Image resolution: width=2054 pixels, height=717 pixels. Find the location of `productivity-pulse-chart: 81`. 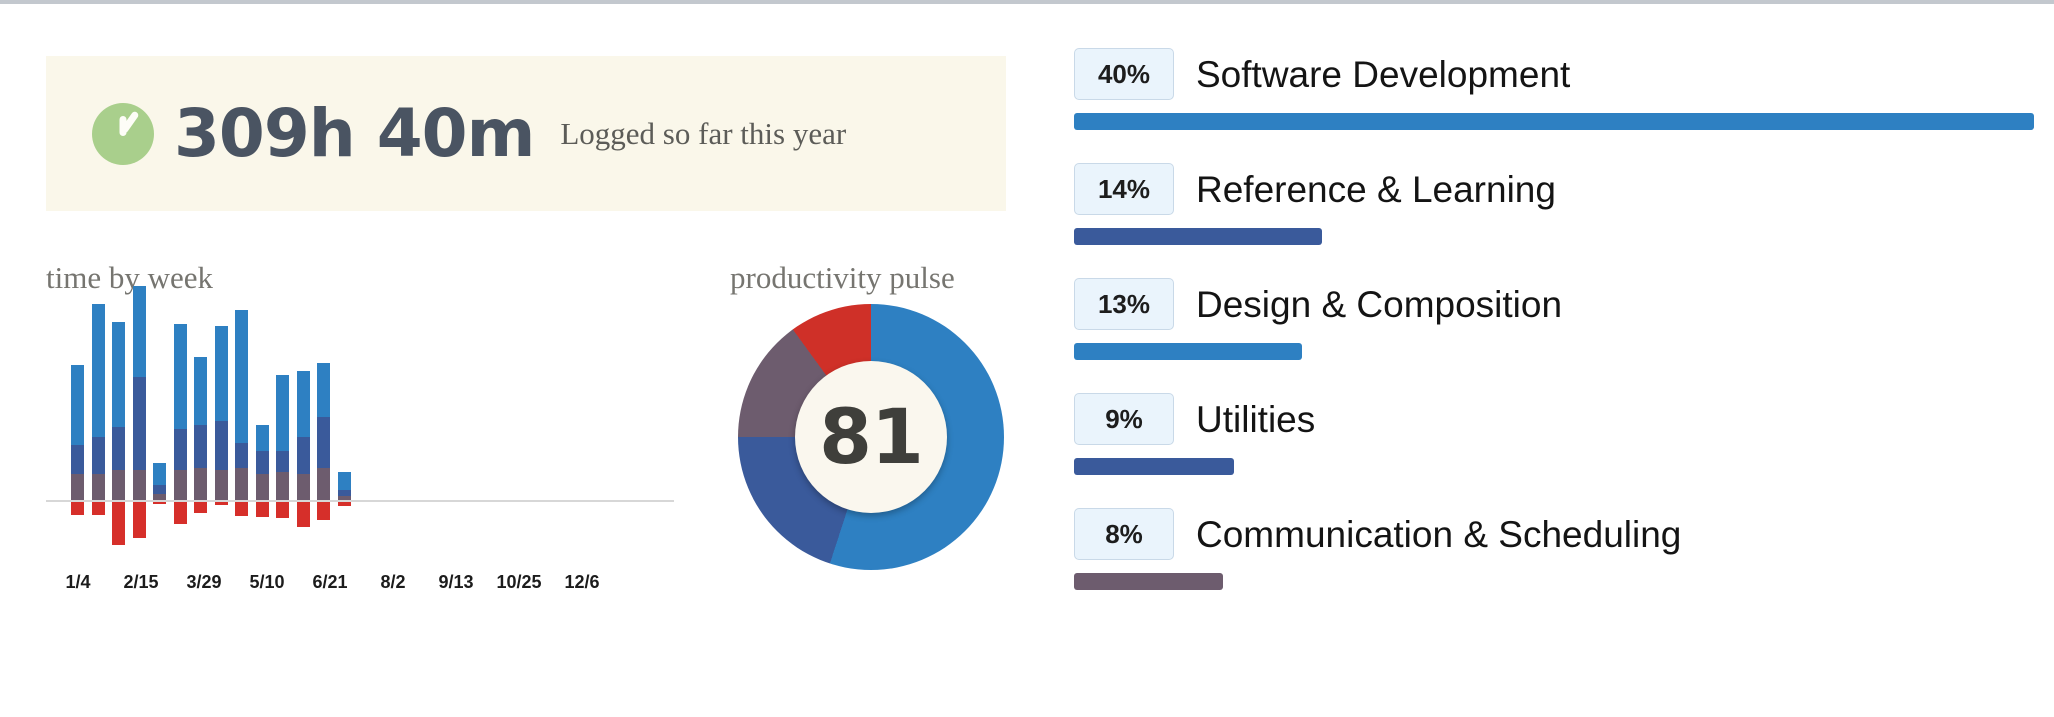

productivity-pulse-chart: 81 is located at coordinates (871, 437).